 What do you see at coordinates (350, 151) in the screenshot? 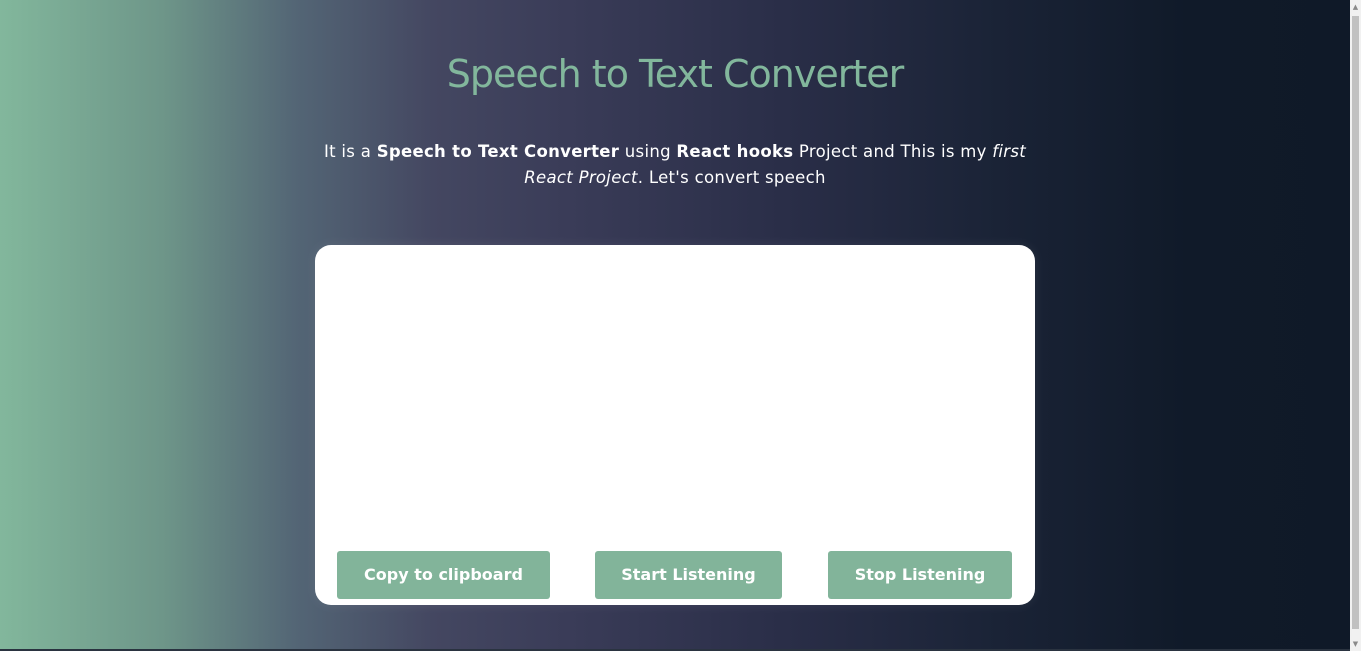
I see `description-text: It is a` at bounding box center [350, 151].